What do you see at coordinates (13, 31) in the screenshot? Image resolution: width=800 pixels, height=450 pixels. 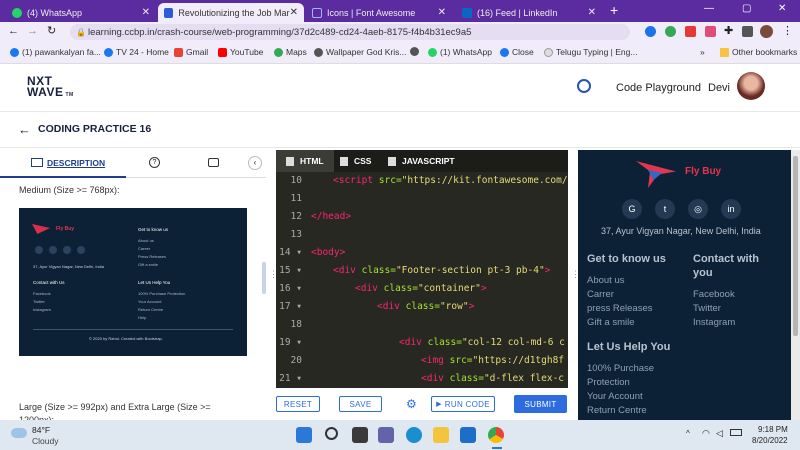 I see `back-icon: ←` at bounding box center [13, 31].